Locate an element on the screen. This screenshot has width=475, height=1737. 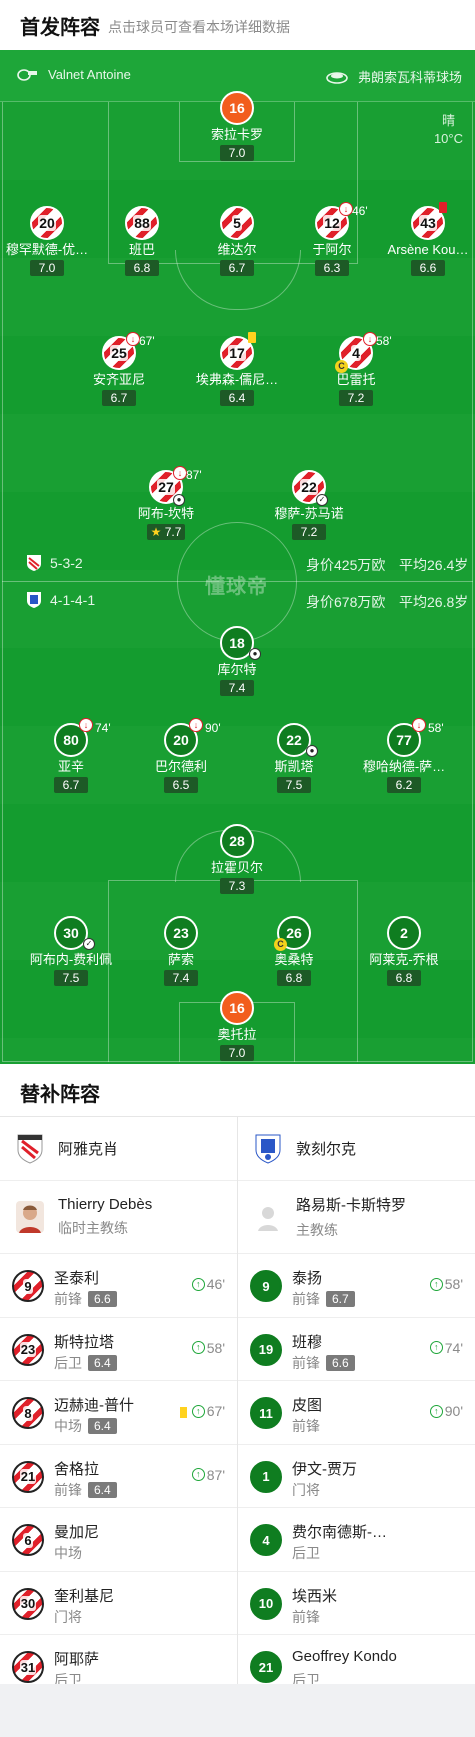
sub-in: ↑ 67' is located at coordinates (208, 1411).